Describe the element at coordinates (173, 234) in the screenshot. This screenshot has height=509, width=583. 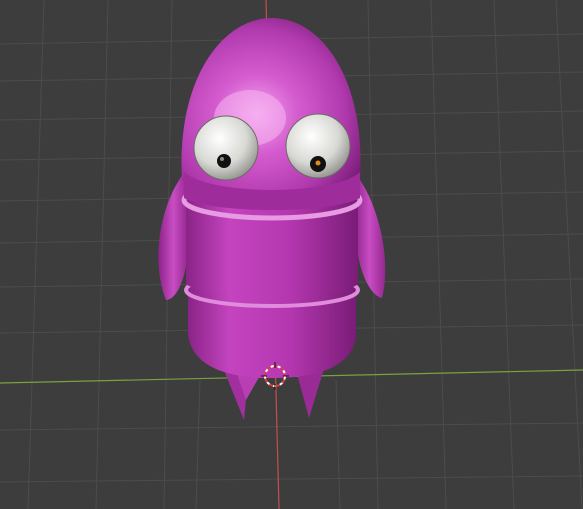
I see `left-arm` at that location.